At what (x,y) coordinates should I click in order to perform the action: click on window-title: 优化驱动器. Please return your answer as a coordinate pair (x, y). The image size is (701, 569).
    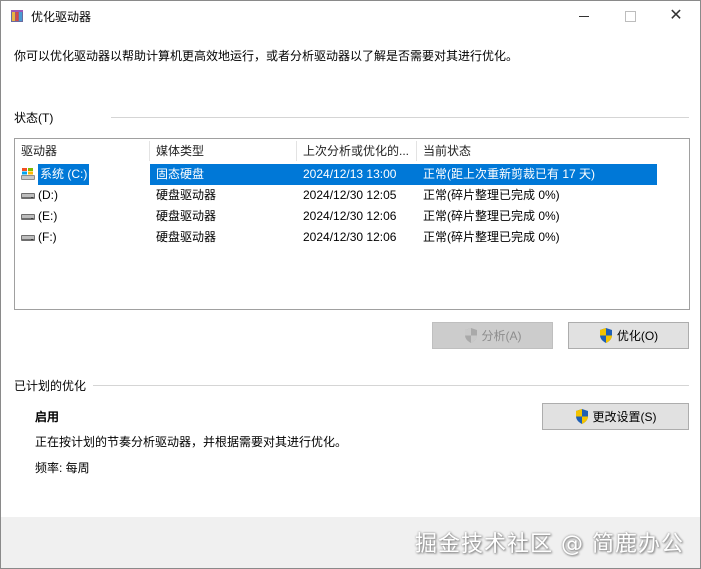
    Looking at the image, I should click on (61, 17).